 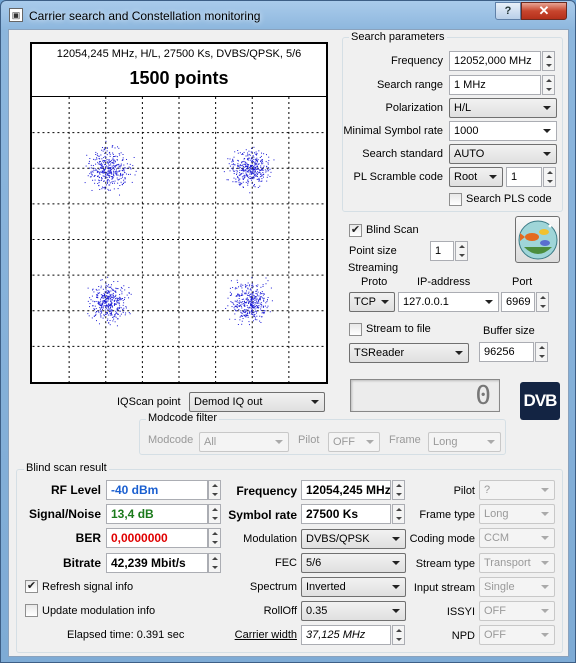 What do you see at coordinates (249, 170) in the screenshot?
I see `constellation-cluster` at bounding box center [249, 170].